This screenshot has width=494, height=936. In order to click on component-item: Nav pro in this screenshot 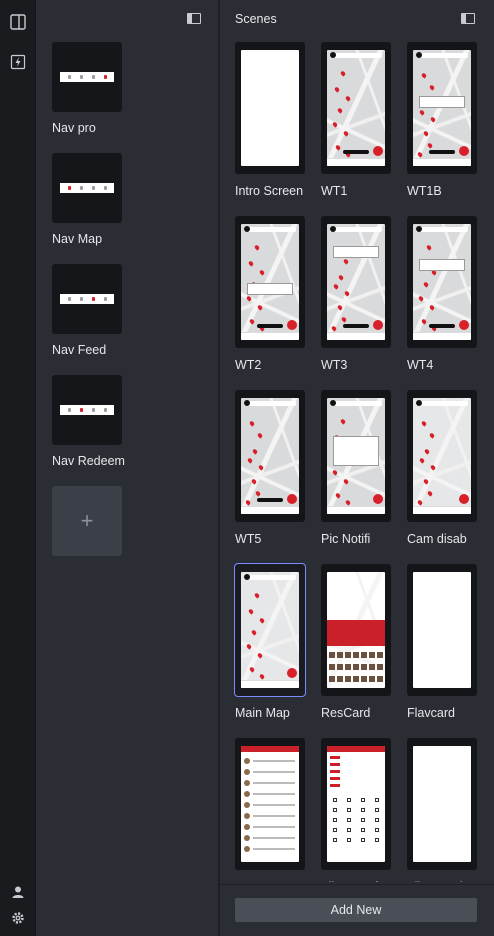, I will do `click(127, 88)`.